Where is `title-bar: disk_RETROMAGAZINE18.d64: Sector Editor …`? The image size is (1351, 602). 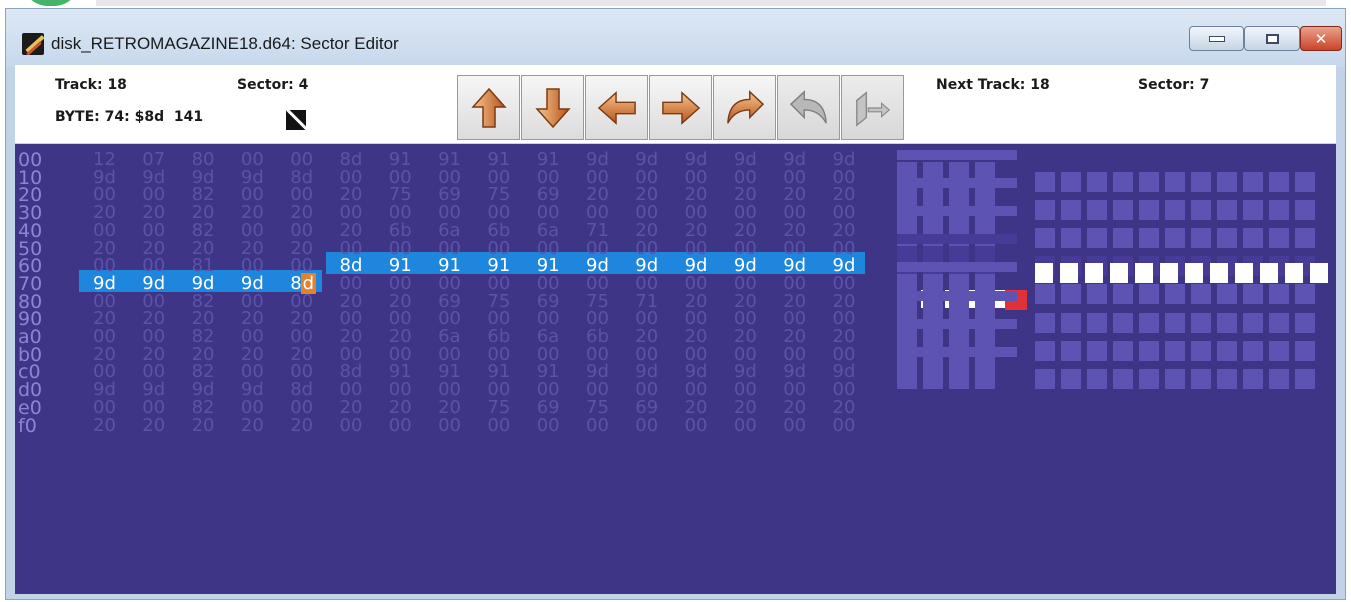 title-bar: disk_RETROMAGAZINE18.d64: Sector Editor … is located at coordinates (675, 38).